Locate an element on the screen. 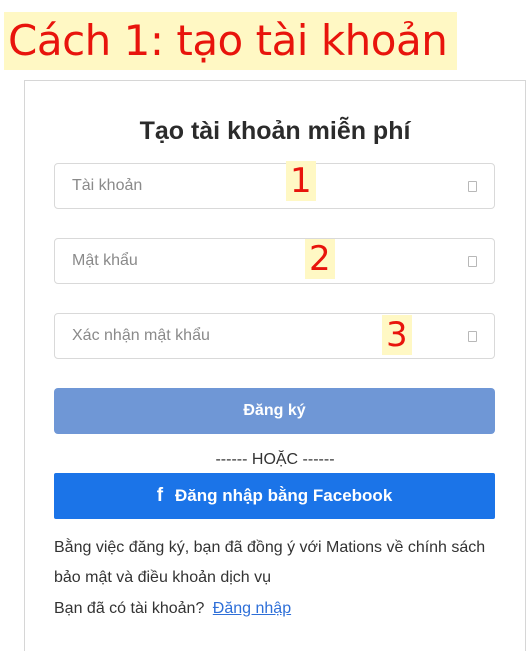 Image resolution: width=531 pixels, height=651 pixels. register-button-label: Đăng ký is located at coordinates (274, 410).